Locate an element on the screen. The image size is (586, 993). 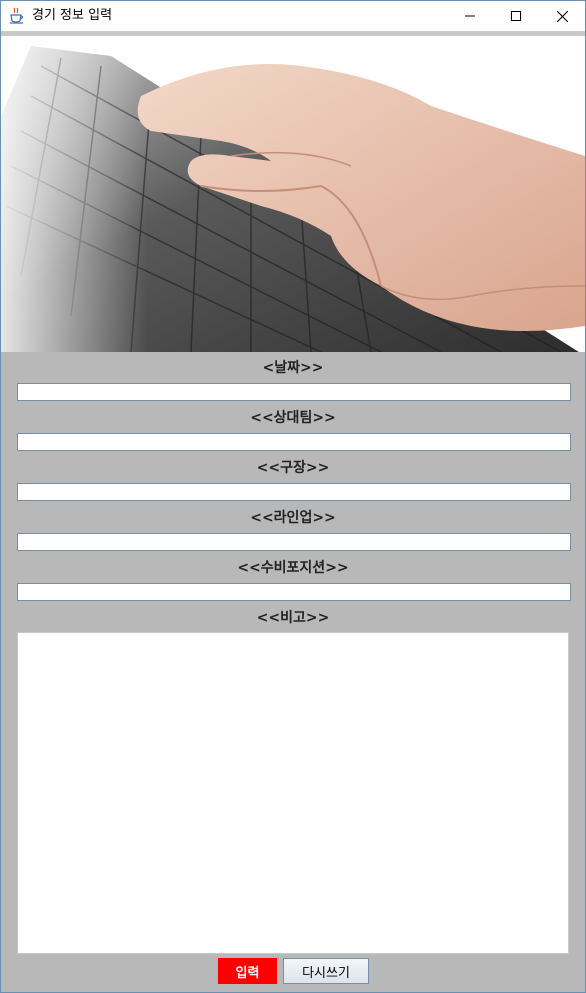
minimize-button is located at coordinates (470, 16).